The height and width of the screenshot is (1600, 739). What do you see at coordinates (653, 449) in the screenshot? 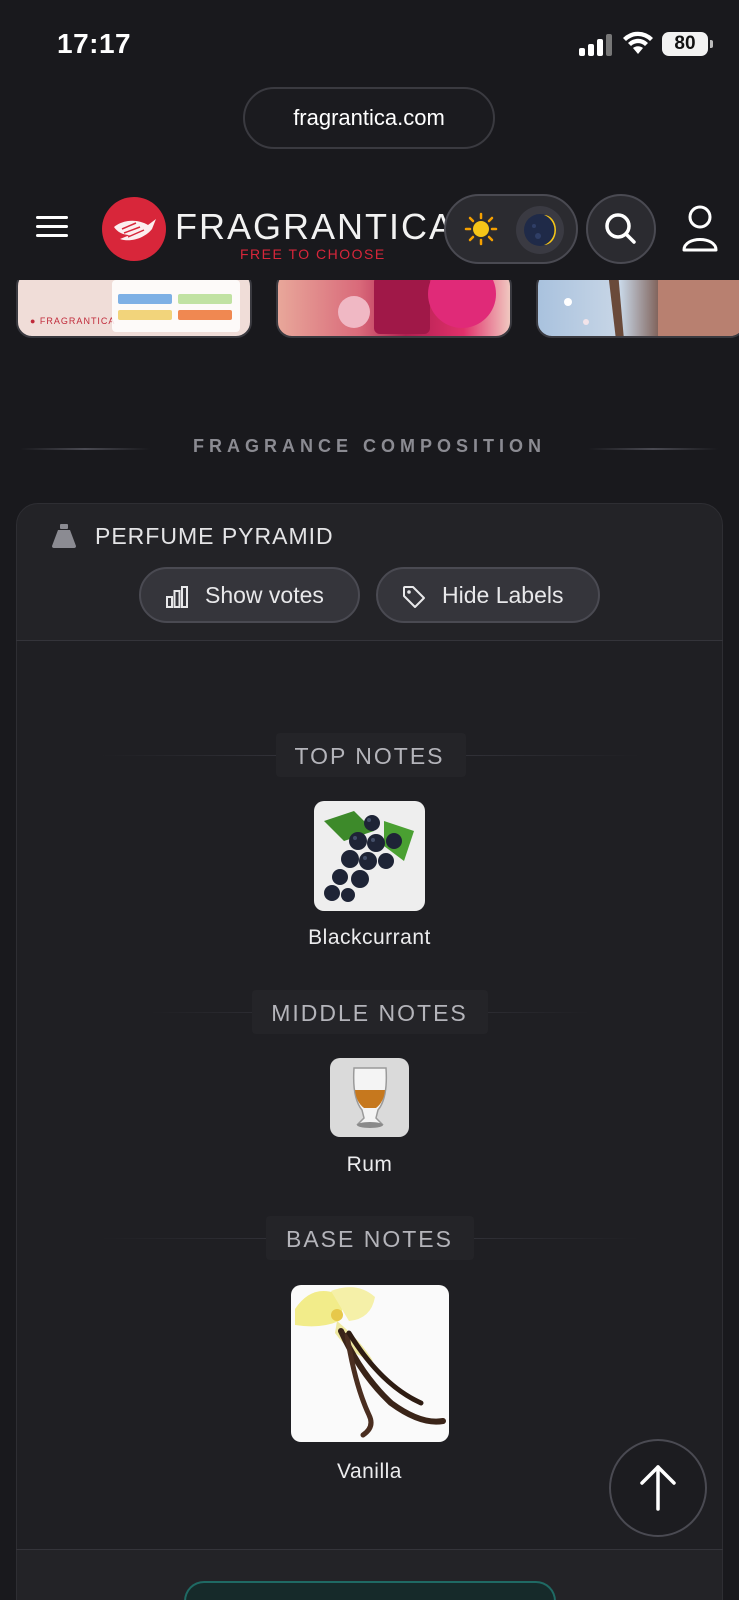
I see `title-divider` at bounding box center [653, 449].